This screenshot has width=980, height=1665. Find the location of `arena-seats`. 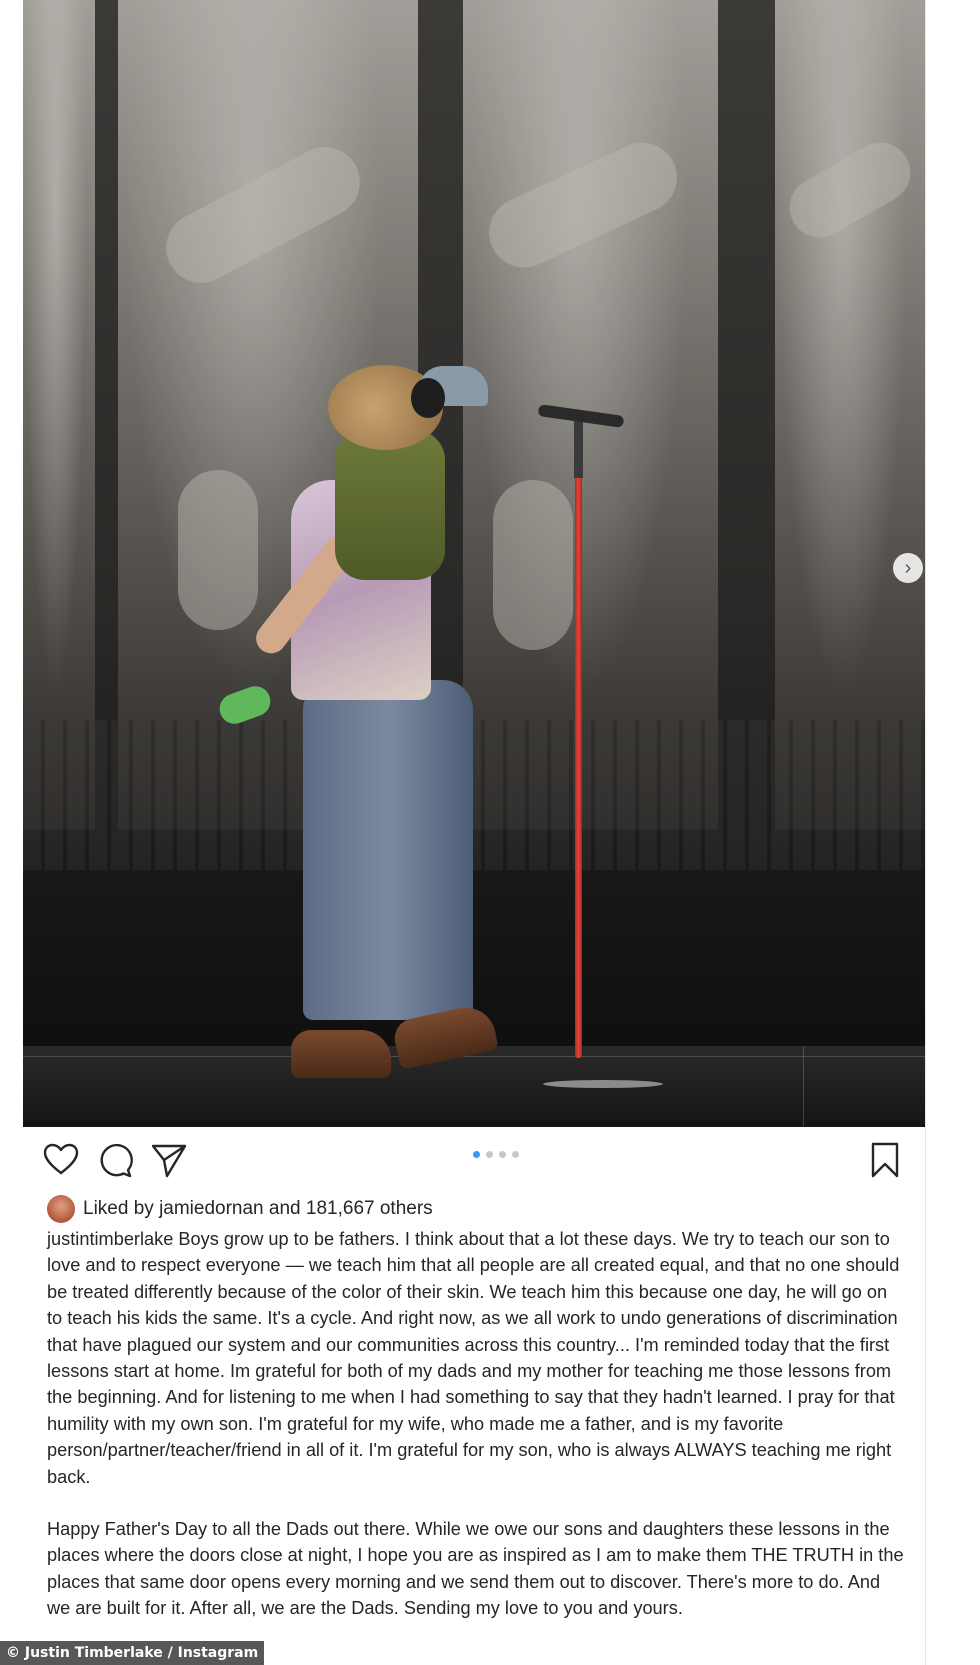

arena-seats is located at coordinates (474, 795).